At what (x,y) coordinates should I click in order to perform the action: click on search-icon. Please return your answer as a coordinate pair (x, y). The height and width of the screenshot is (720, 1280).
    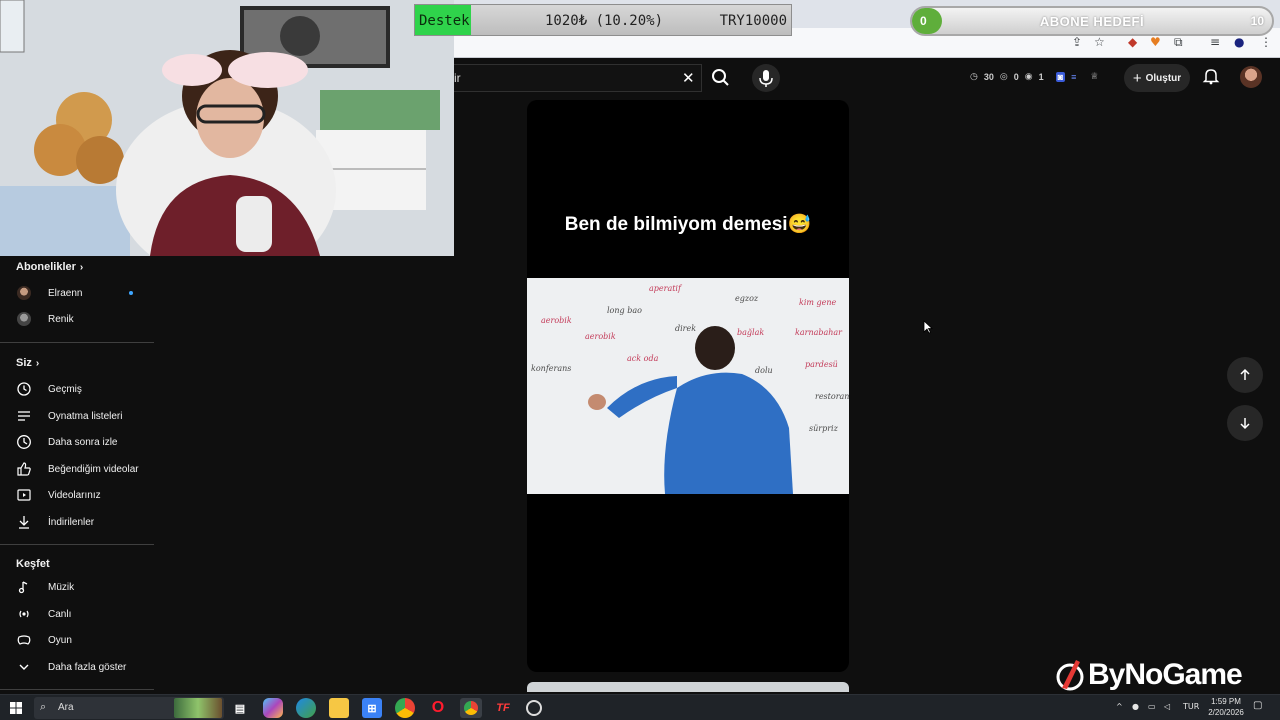
    Looking at the image, I should click on (720, 77).